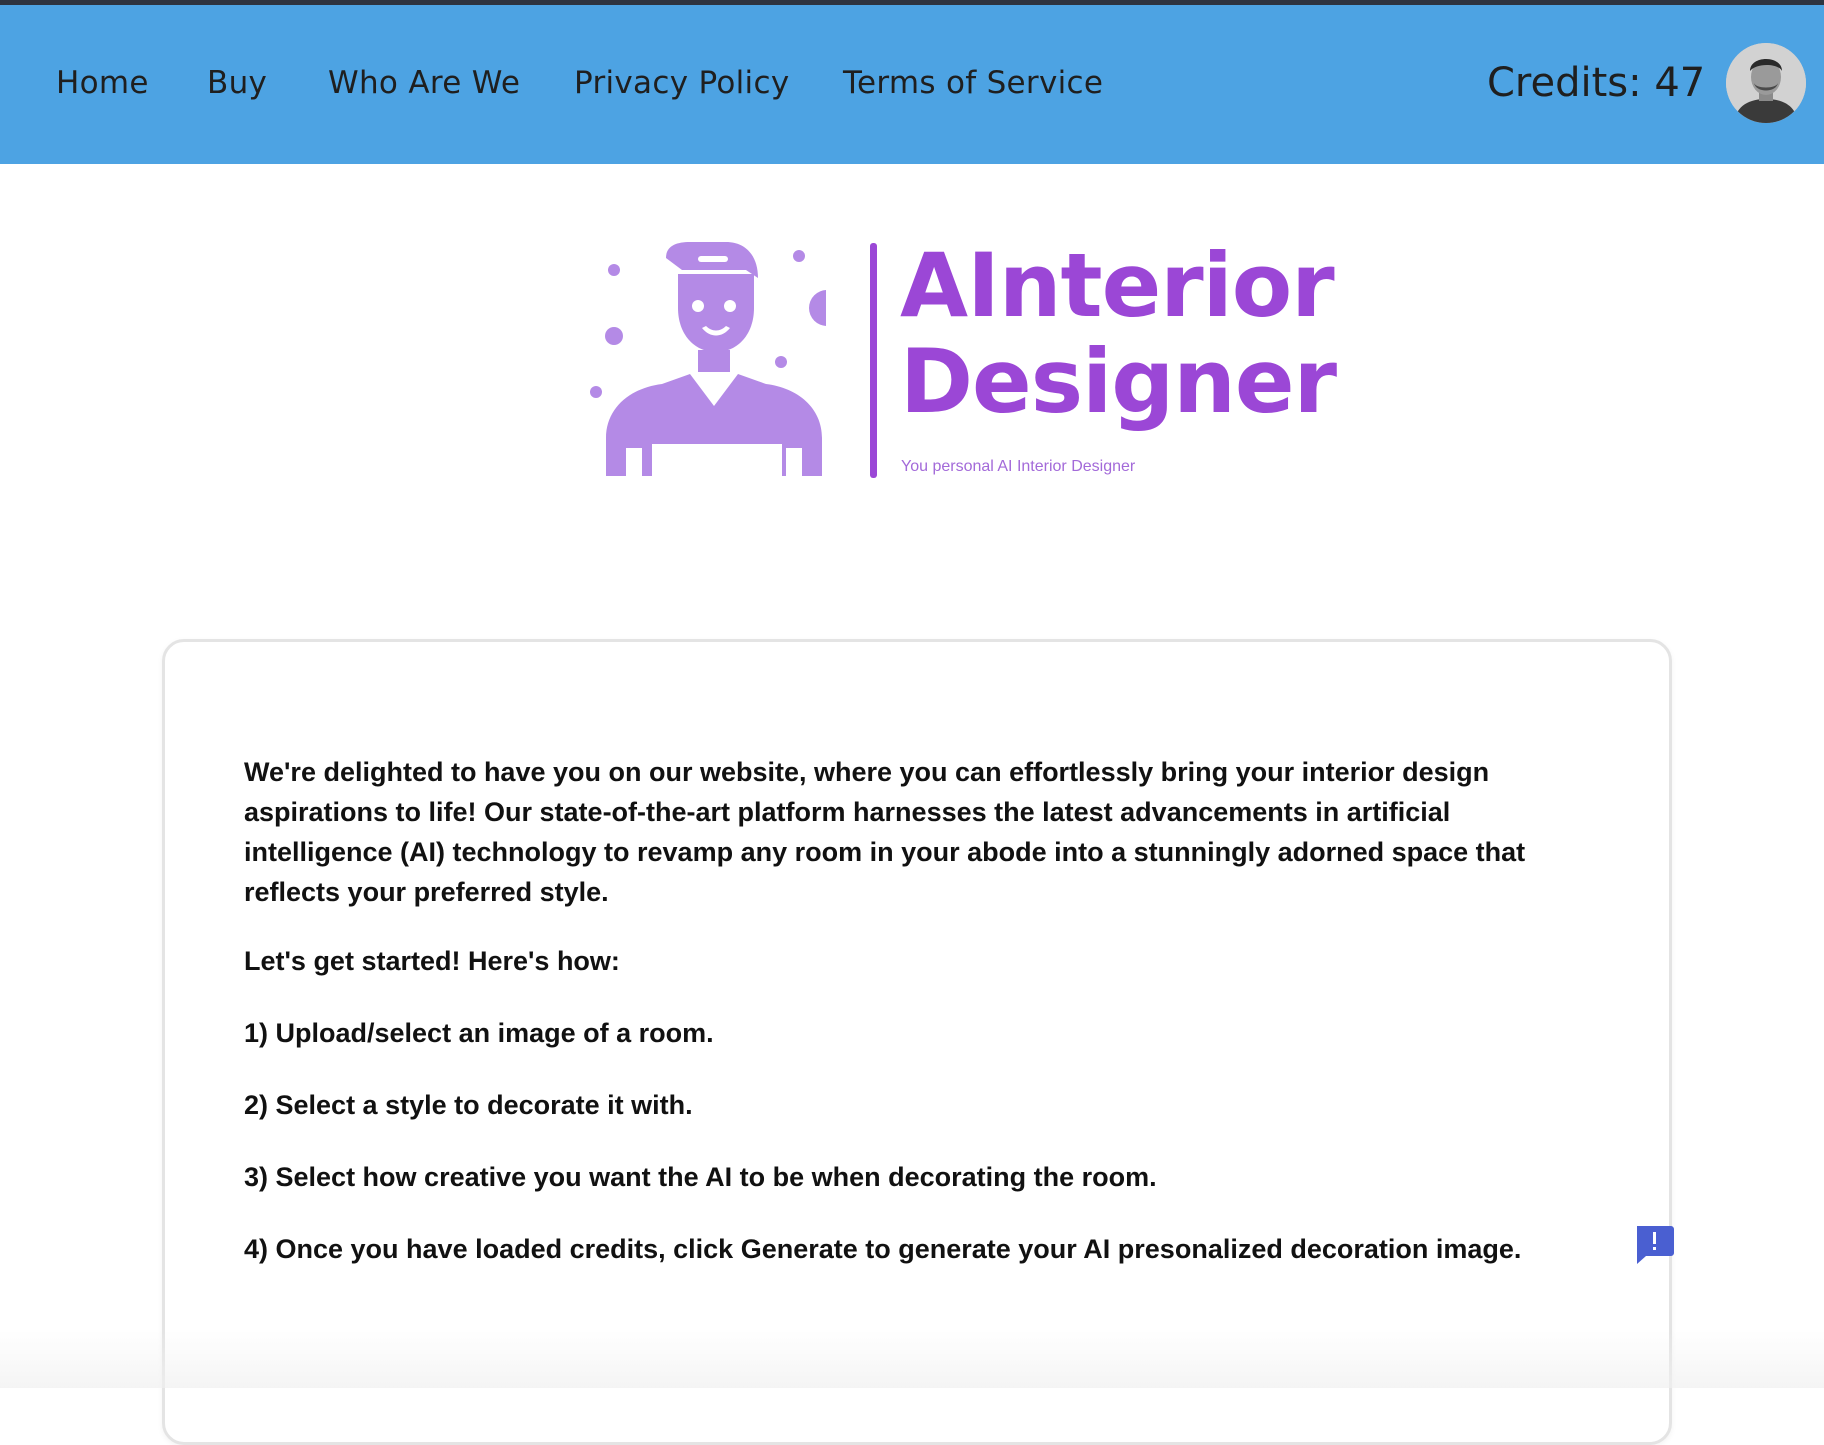 The width and height of the screenshot is (1824, 1445). Describe the element at coordinates (973, 83) in the screenshot. I see `nav-terms-of-service: Terms of Service` at that location.